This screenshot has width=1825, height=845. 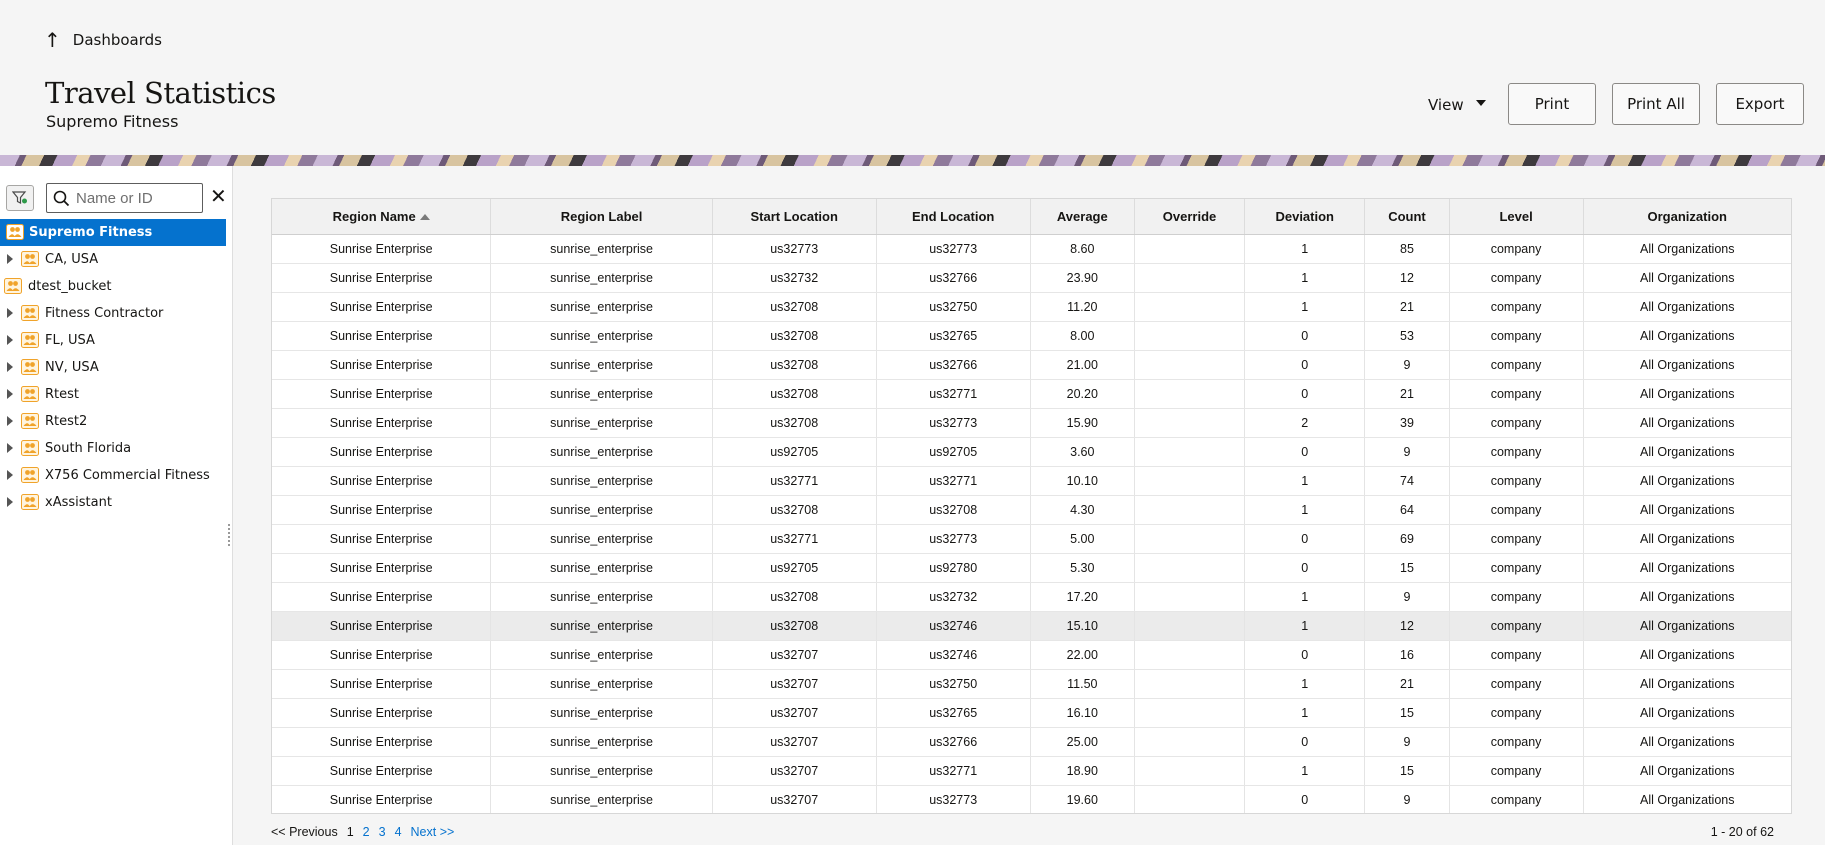 I want to click on column-header-label: Region Name, so click(x=374, y=216).